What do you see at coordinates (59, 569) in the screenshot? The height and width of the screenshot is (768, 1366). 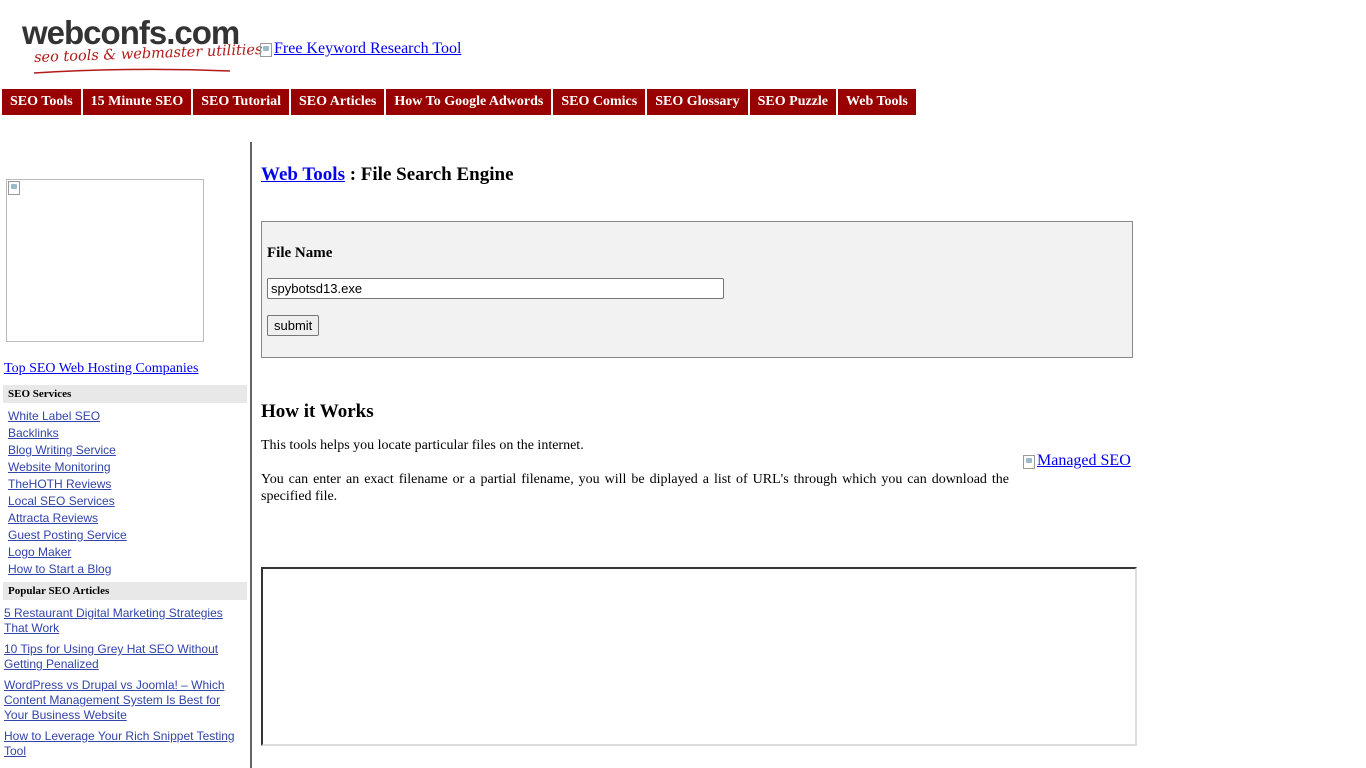 I see `service-link: How to Start a Blog` at bounding box center [59, 569].